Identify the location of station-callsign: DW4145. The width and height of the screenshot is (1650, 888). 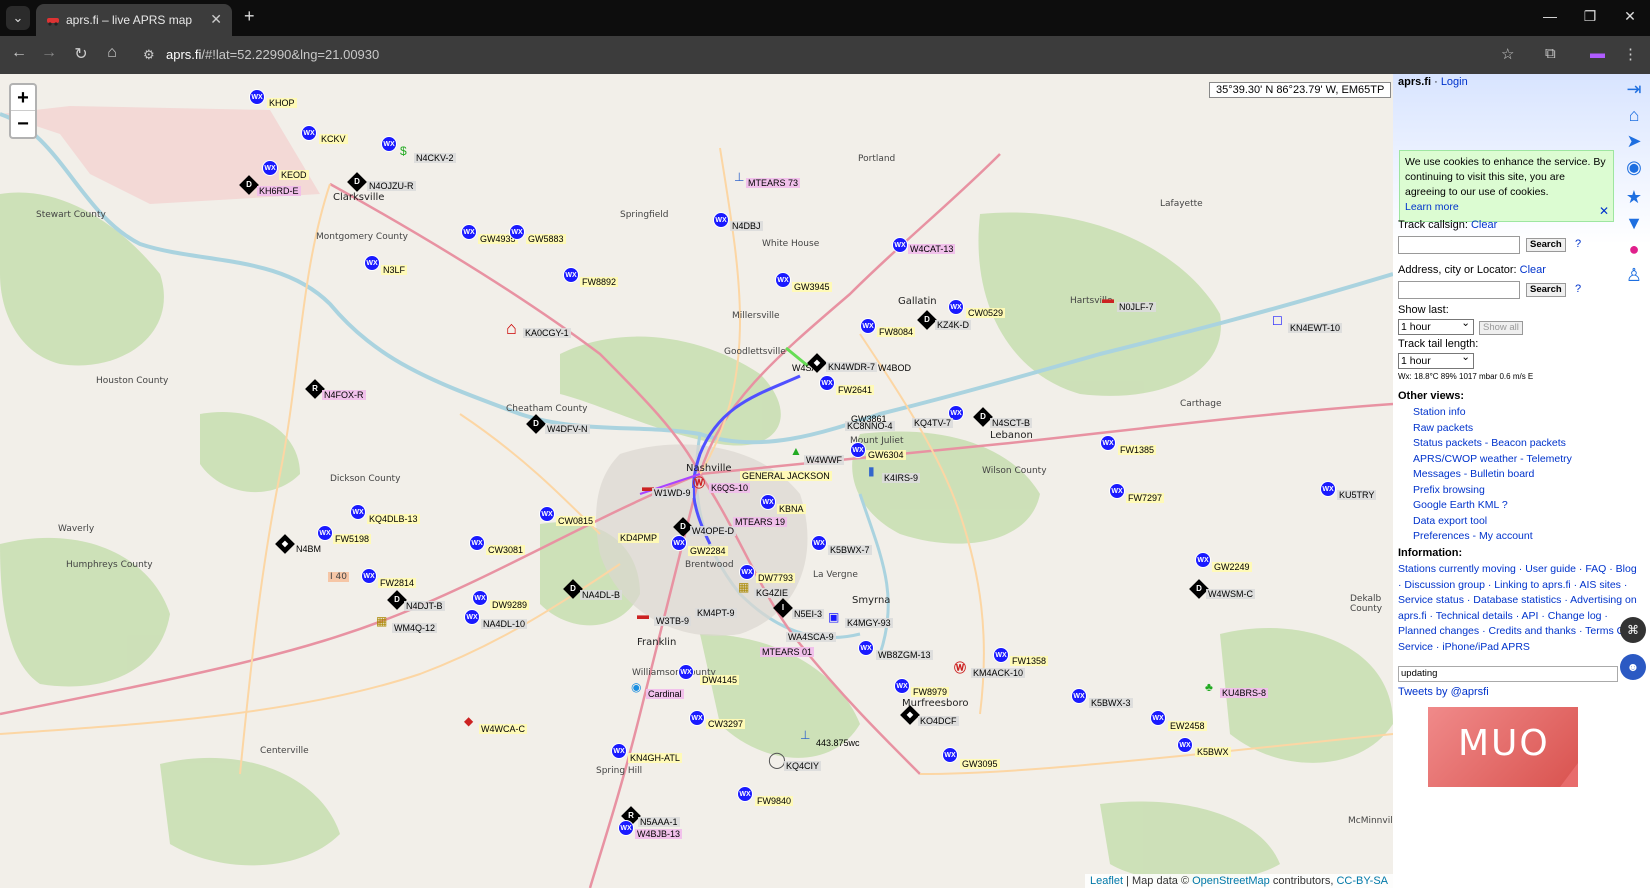
(720, 680).